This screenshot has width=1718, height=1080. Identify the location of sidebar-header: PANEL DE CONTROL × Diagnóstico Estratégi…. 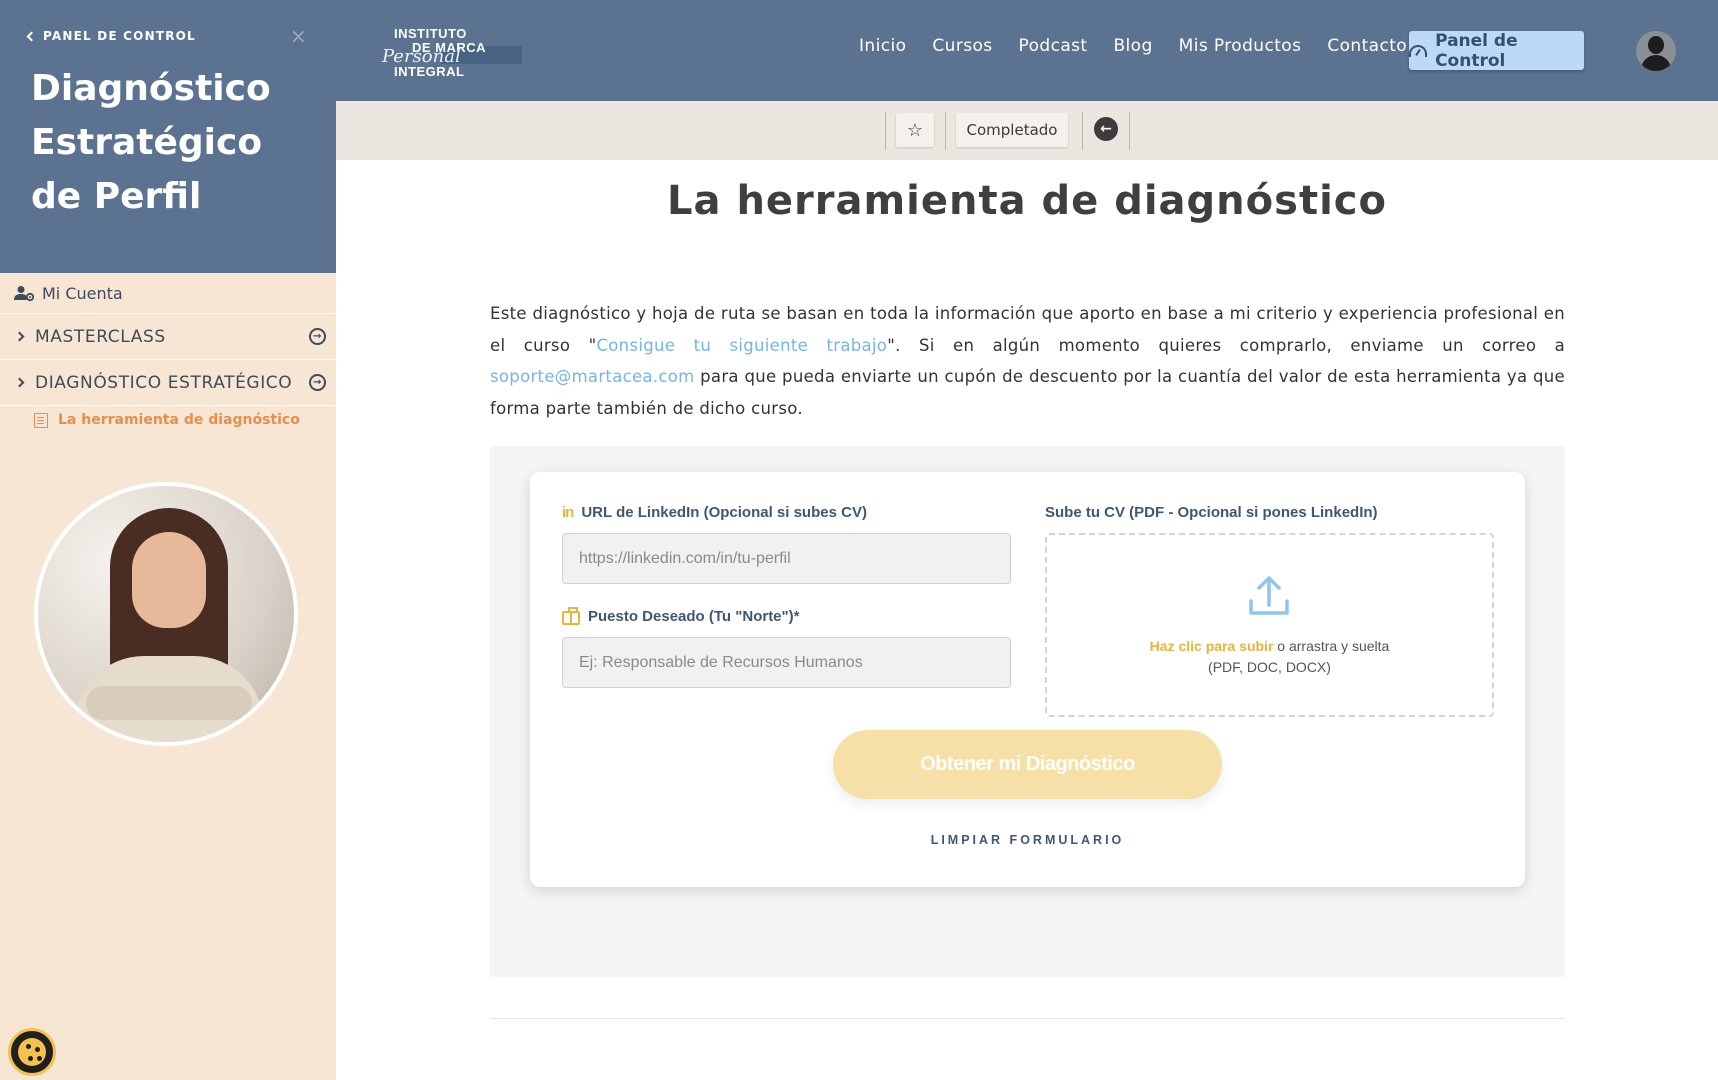
(168, 136).